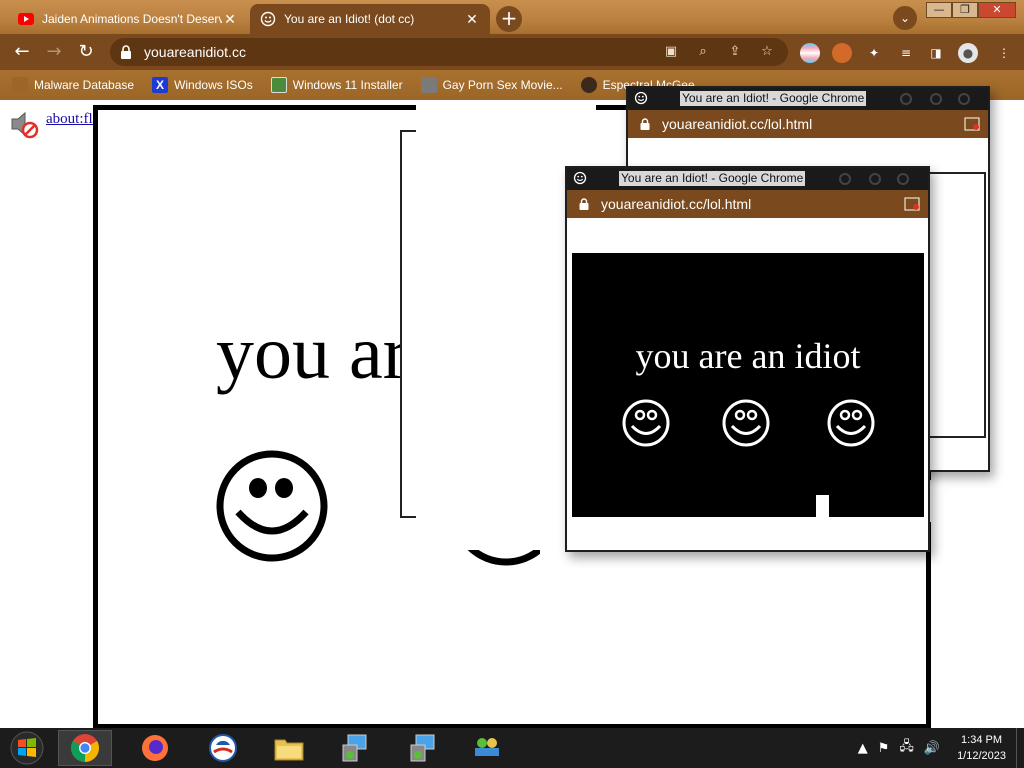  What do you see at coordinates (981, 756) in the screenshot?
I see `clock-date: 1/12/2023` at bounding box center [981, 756].